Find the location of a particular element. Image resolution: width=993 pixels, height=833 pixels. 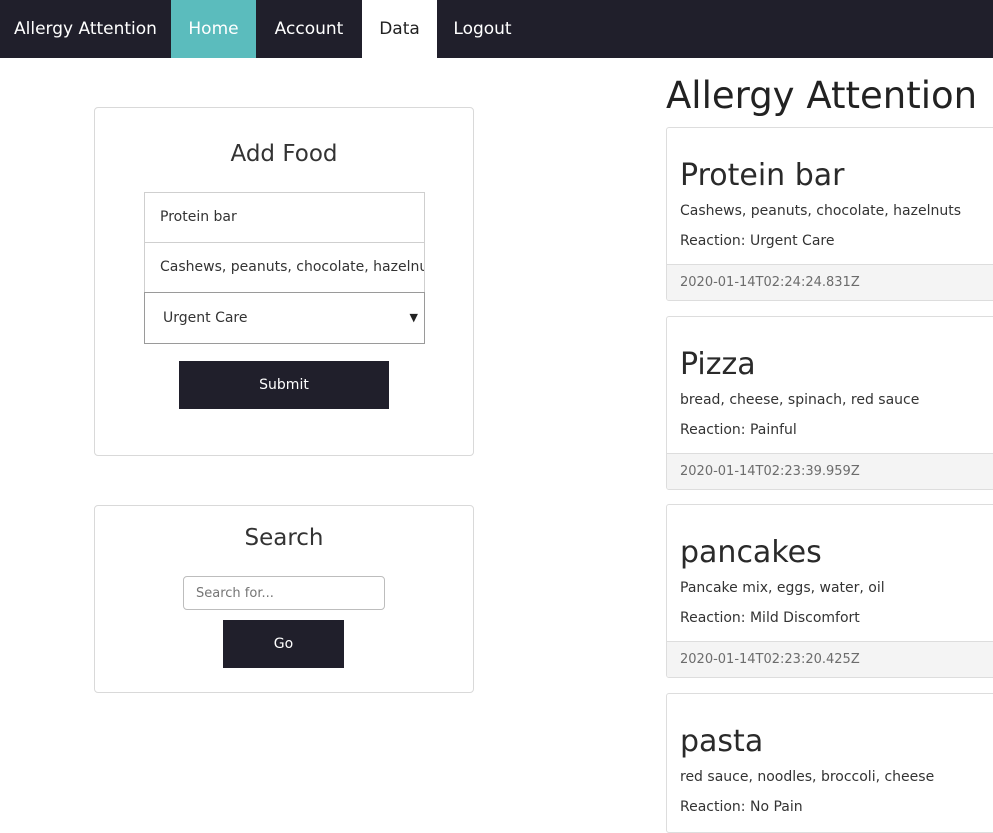

food-card-reaction: Reaction: Mild Discomfort is located at coordinates (770, 618).